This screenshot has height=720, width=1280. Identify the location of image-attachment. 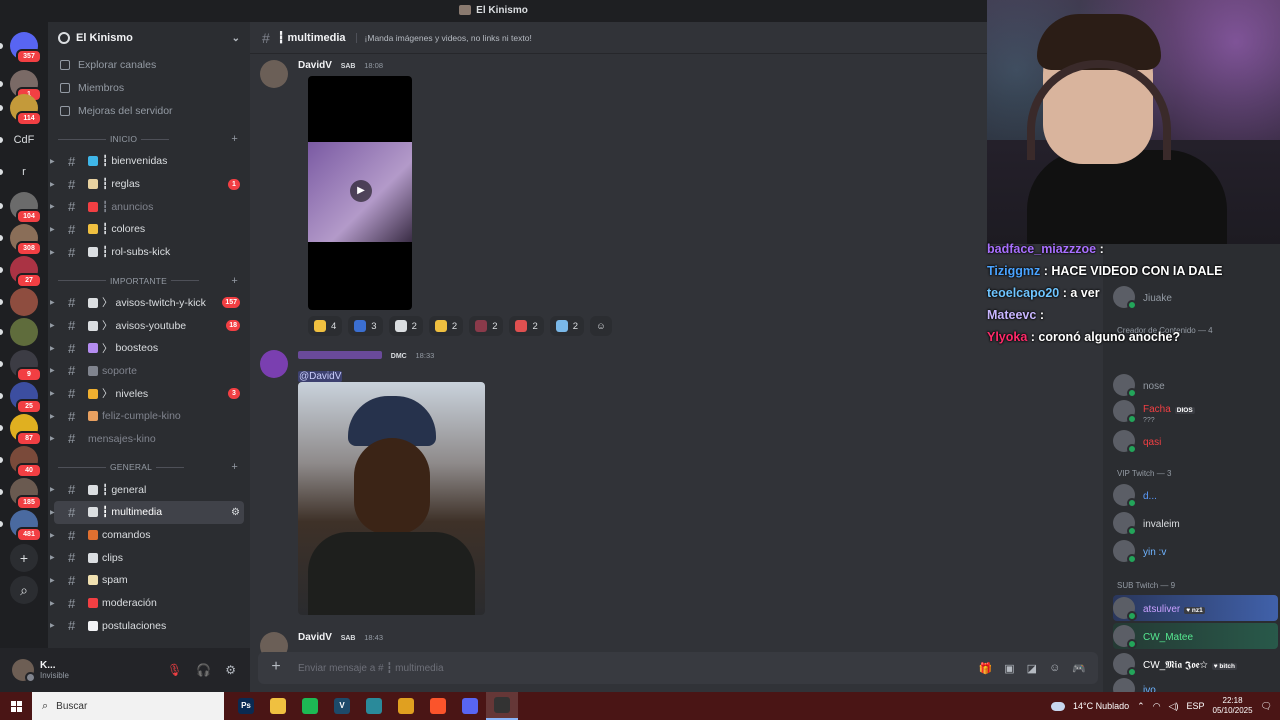
(391, 498).